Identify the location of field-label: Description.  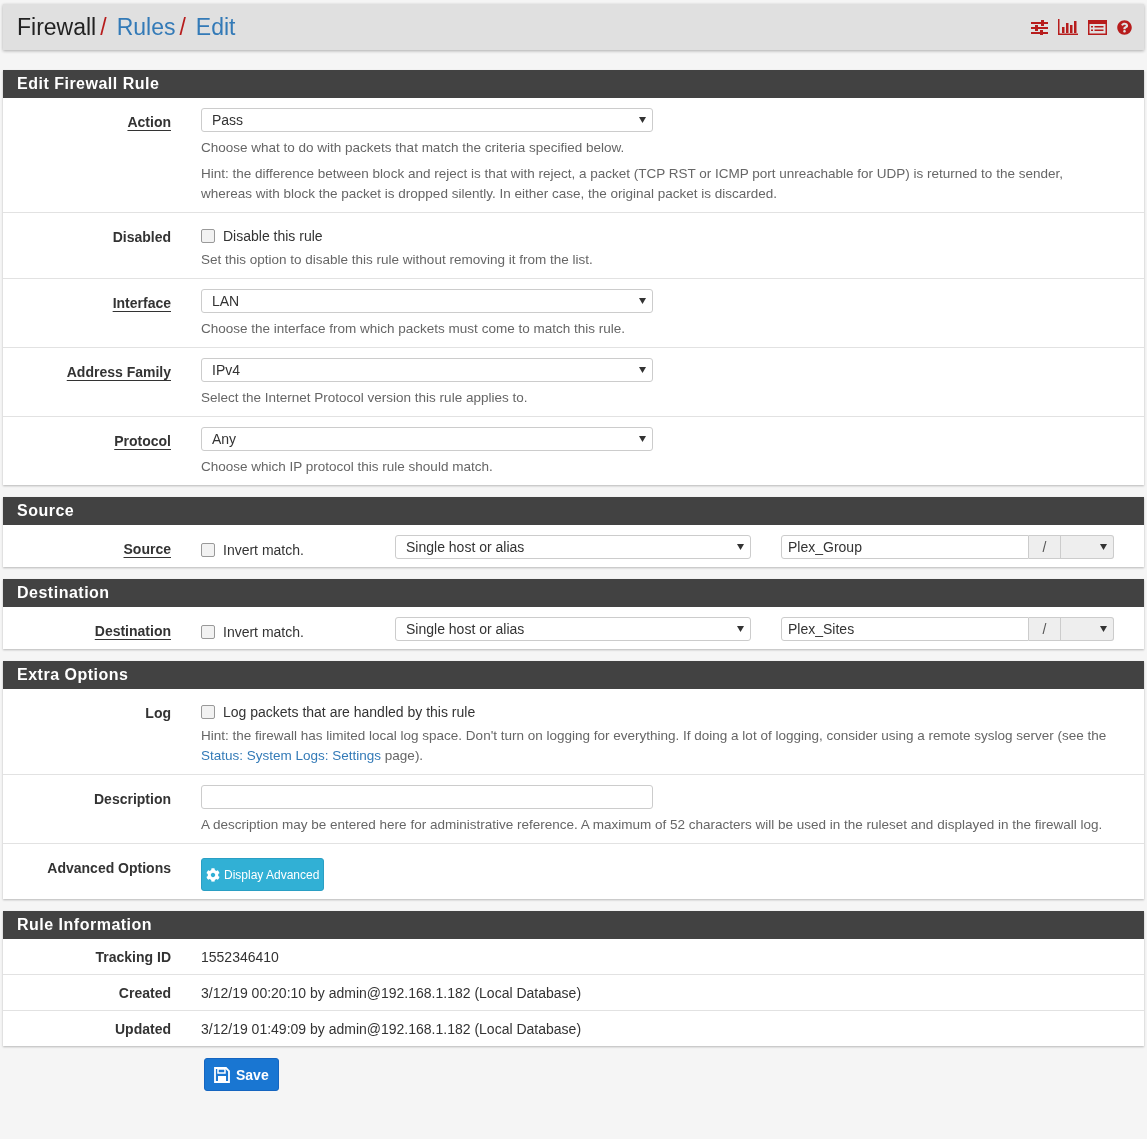
(132, 799).